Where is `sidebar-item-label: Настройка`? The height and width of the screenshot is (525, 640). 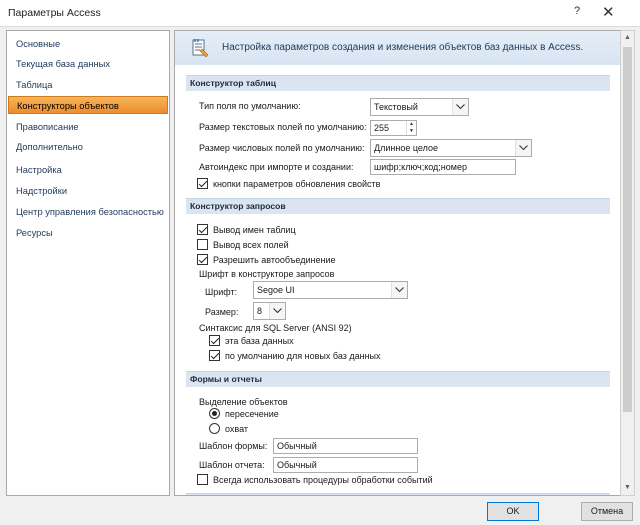 sidebar-item-label: Настройка is located at coordinates (39, 170).